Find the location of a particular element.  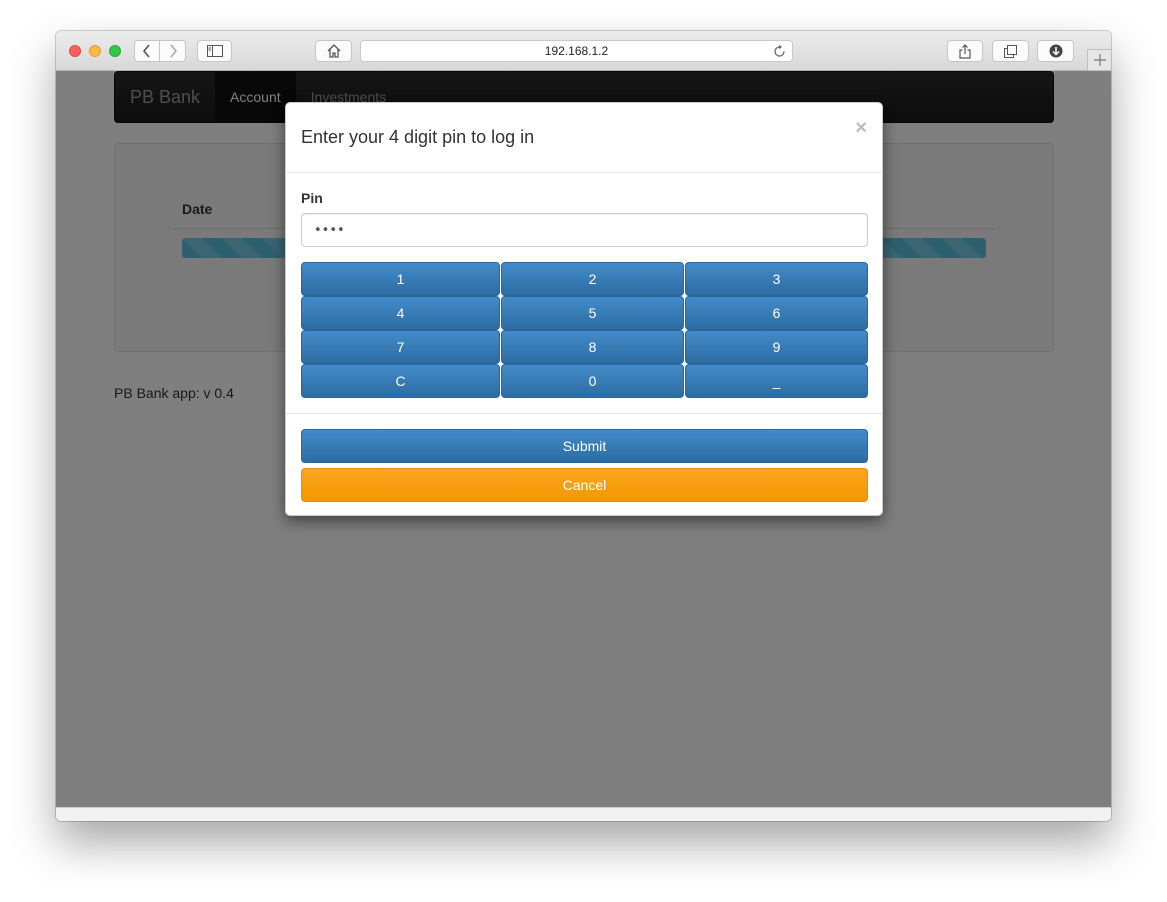

pin-label: Pin is located at coordinates (312, 198).